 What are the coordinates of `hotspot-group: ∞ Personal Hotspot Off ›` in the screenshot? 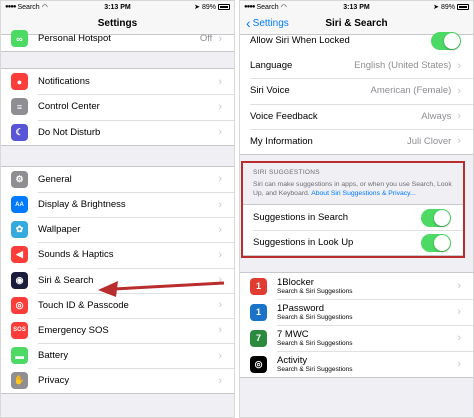 It's located at (117, 39).